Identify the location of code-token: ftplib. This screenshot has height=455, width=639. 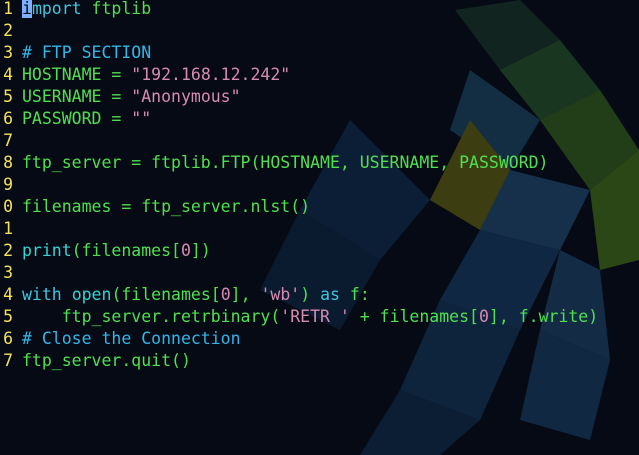
(116, 9).